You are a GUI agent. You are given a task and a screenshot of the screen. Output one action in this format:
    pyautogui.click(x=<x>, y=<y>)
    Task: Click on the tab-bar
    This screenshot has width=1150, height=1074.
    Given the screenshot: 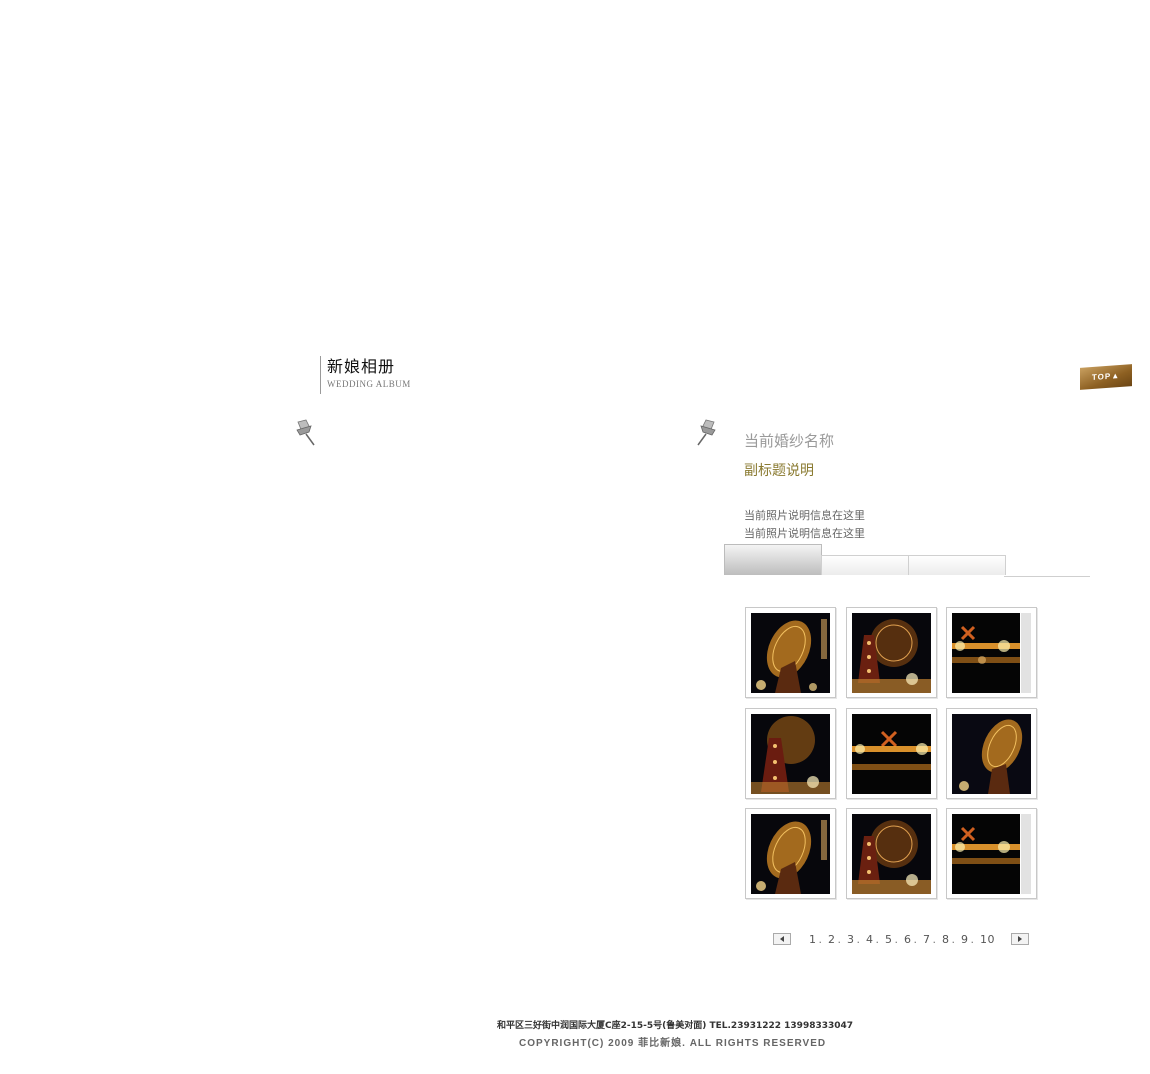 What is the action you would take?
    pyautogui.click(x=907, y=561)
    